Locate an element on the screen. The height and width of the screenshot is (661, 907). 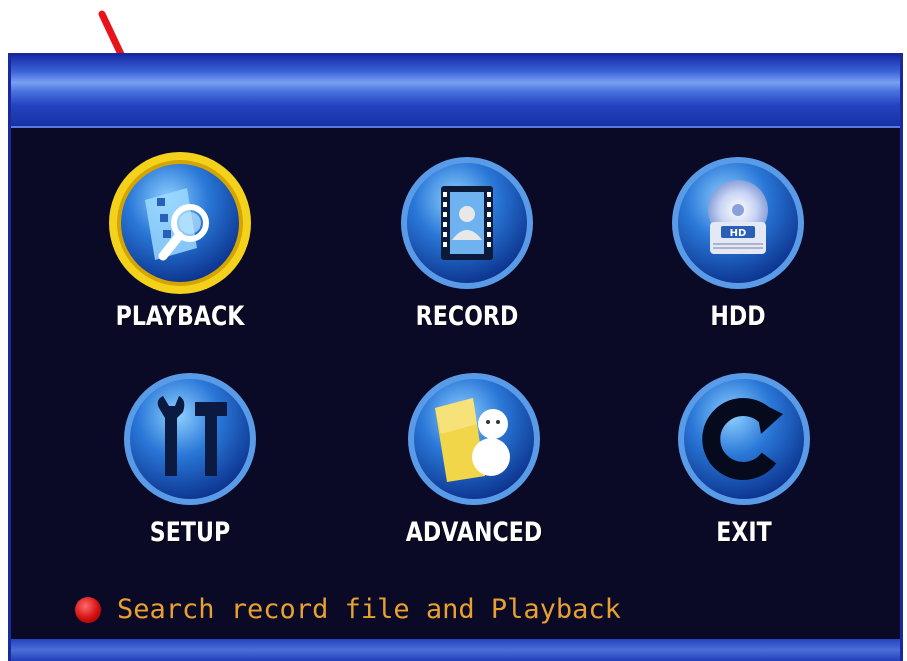
status-bar: Search record file and Playback is located at coordinates (348, 609).